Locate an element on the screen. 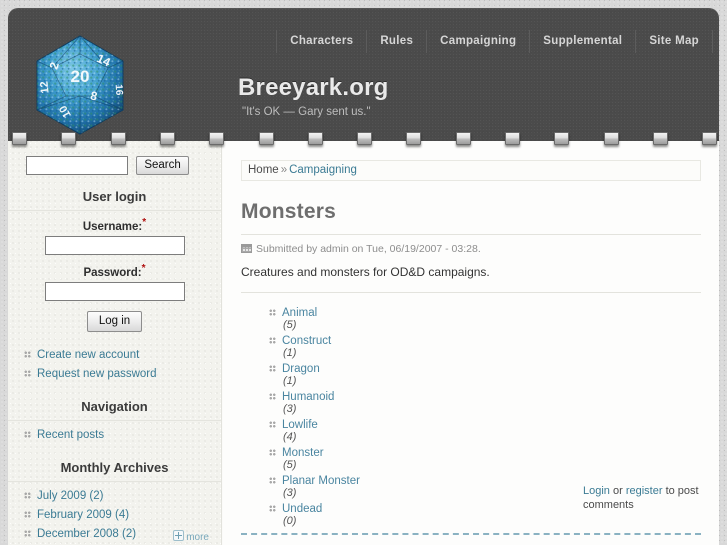  list-item: Construct (1) is located at coordinates (485, 347).